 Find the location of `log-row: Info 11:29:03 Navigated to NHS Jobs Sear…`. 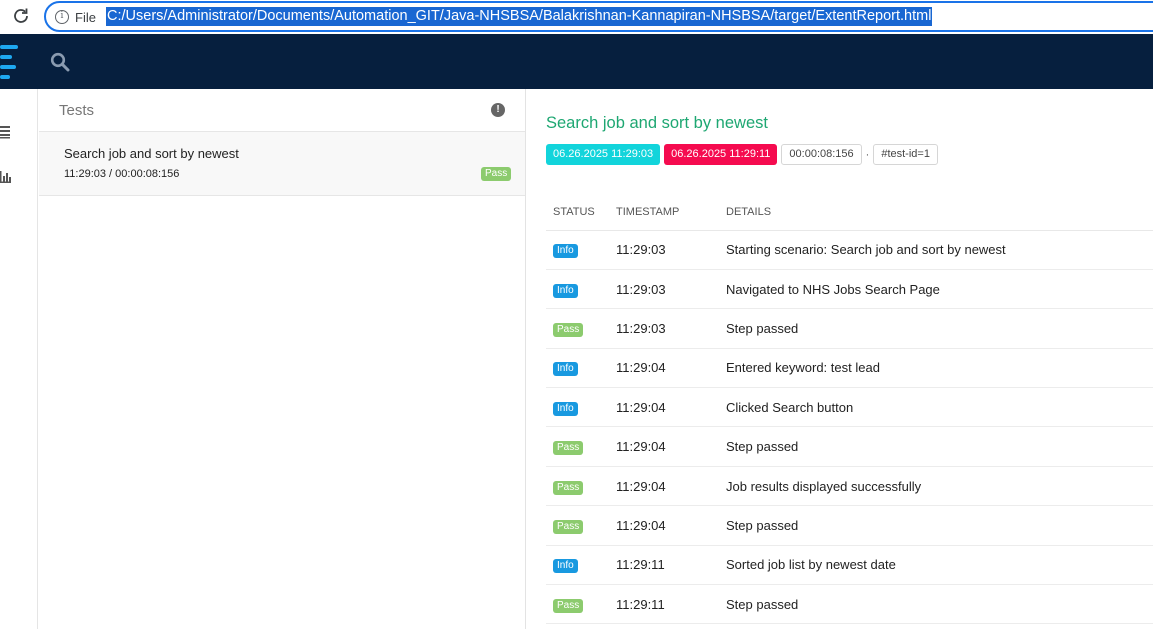

log-row: Info 11:29:03 Navigated to NHS Jobs Sear… is located at coordinates (849, 289).